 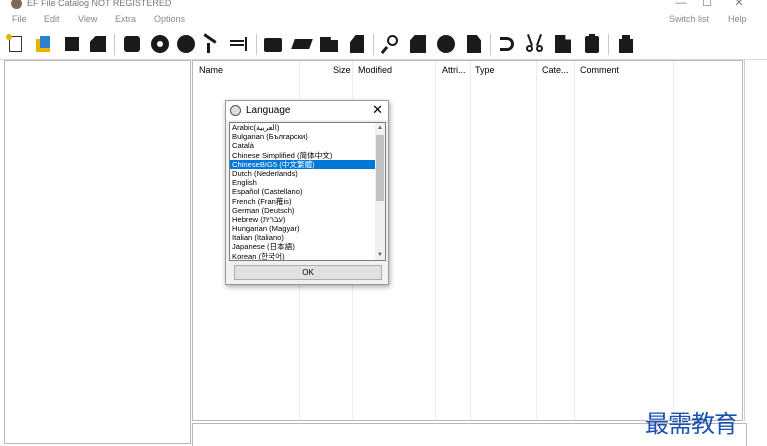 I want to click on close-button: ✕, so click(x=739, y=5).